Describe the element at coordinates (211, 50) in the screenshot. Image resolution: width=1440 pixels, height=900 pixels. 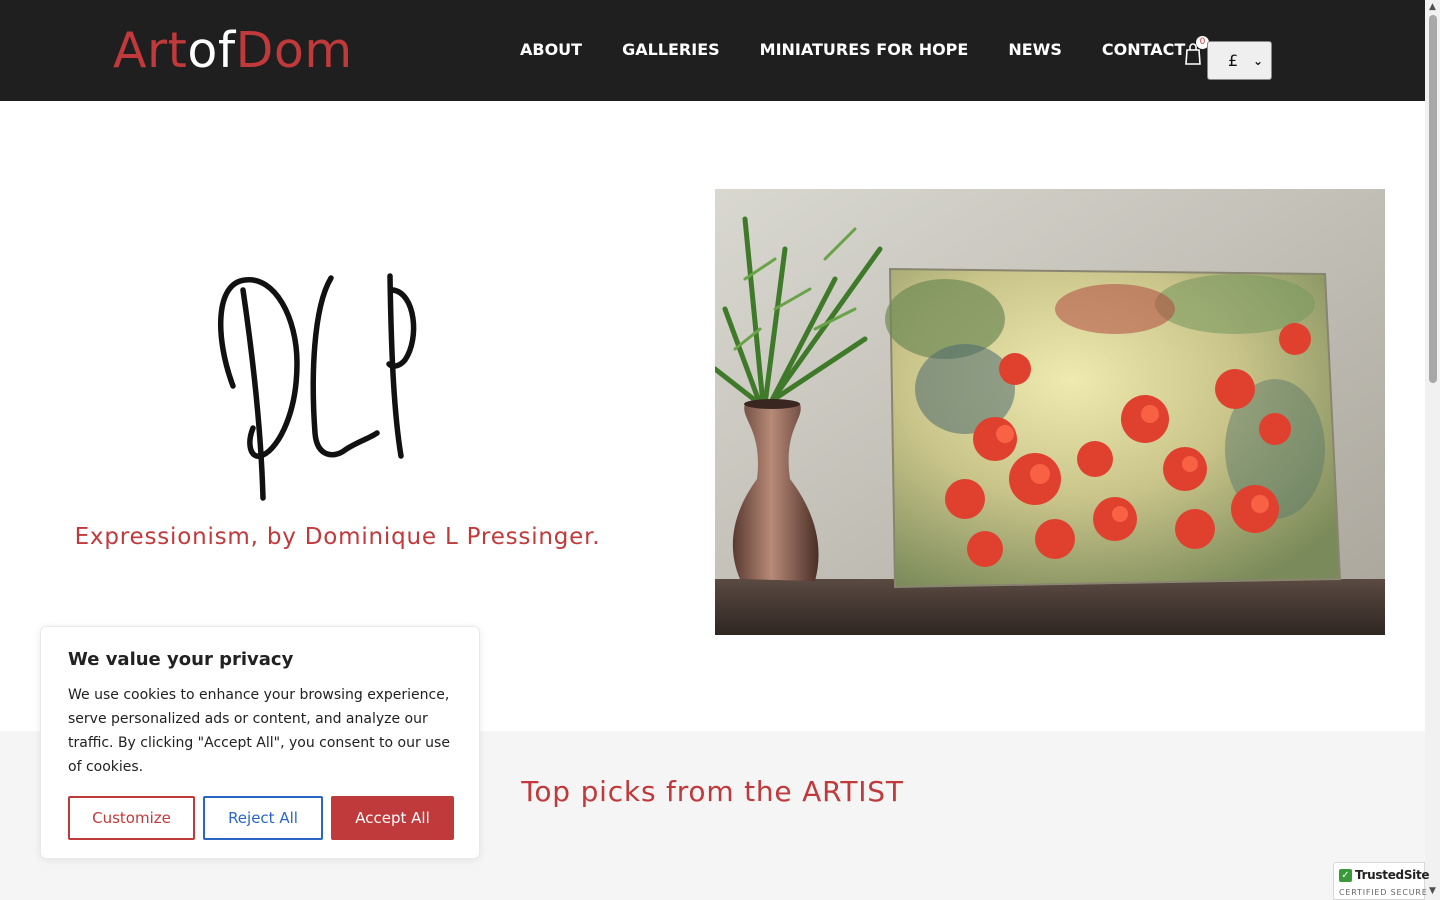
I see `logo-part-of: of` at that location.